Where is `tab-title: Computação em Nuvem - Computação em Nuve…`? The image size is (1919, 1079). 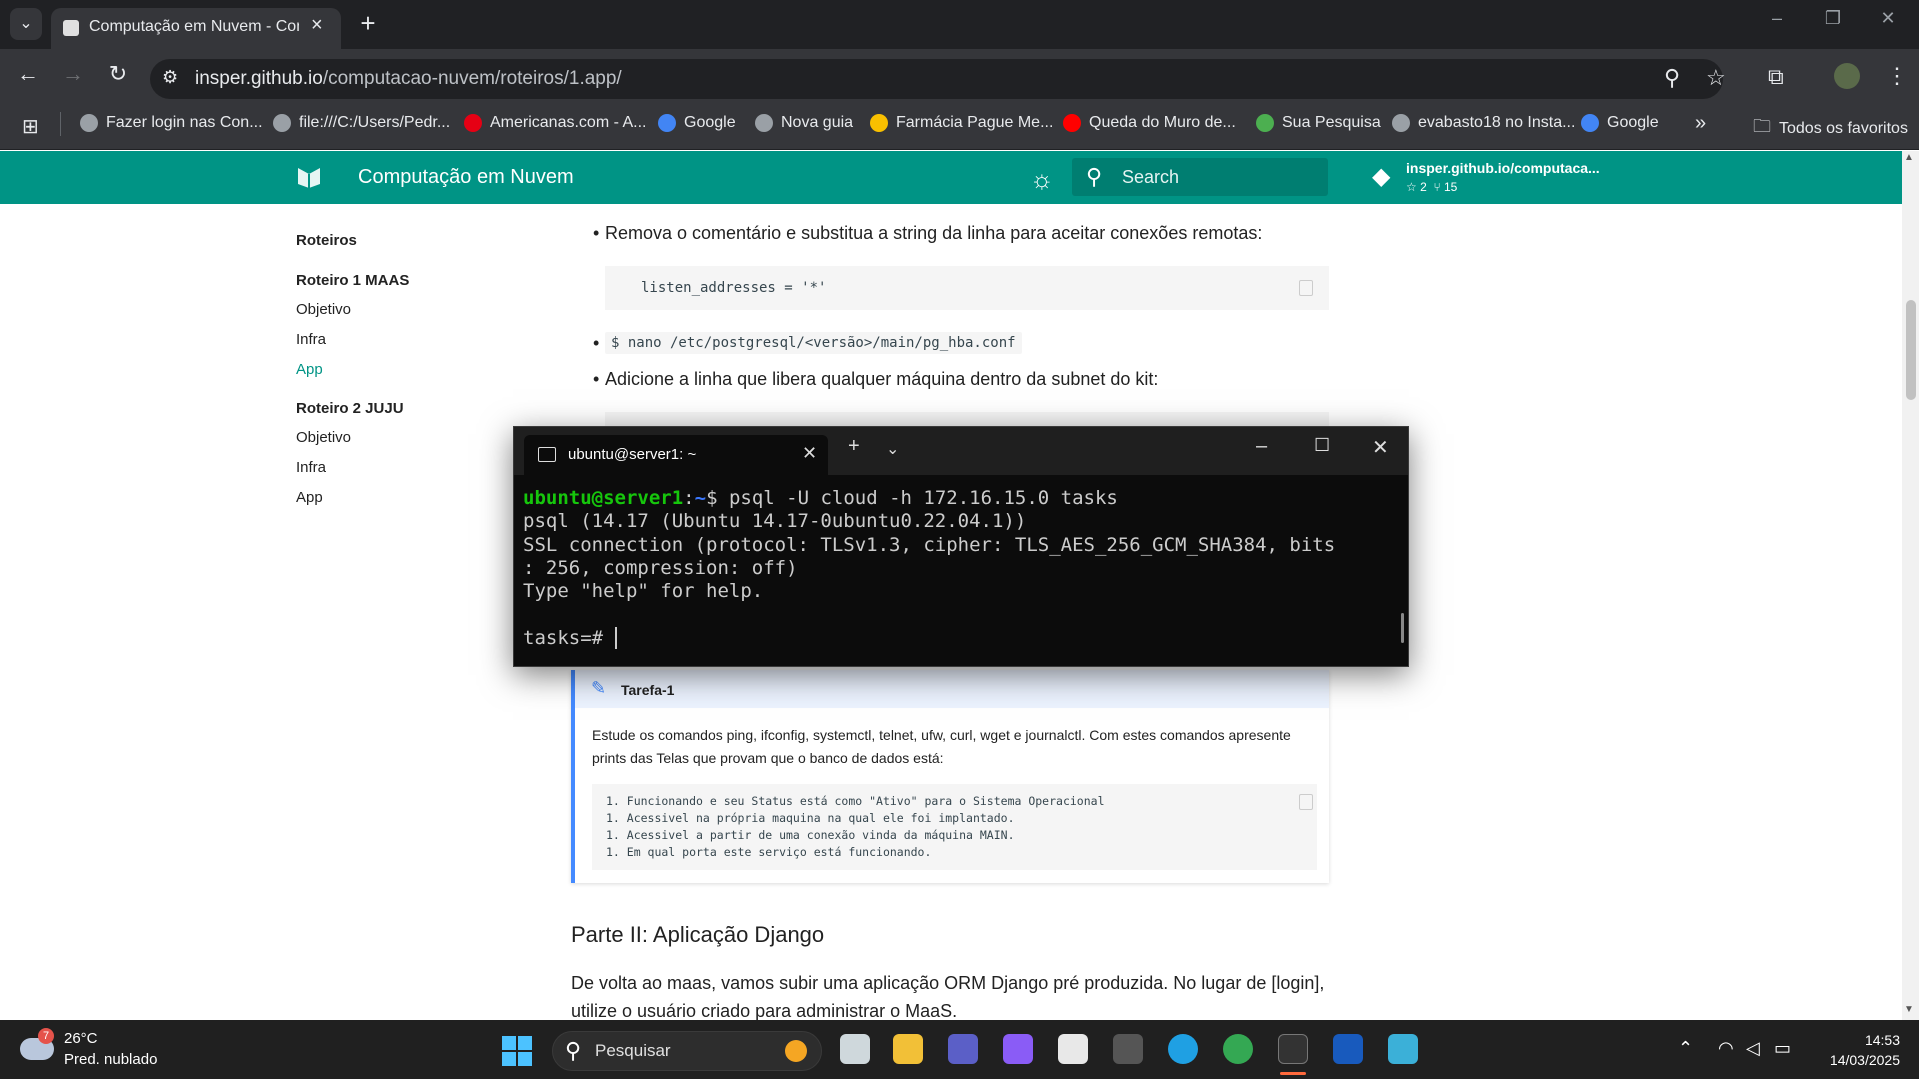 tab-title: Computação em Nuvem - Computação em Nuve… is located at coordinates (194, 26).